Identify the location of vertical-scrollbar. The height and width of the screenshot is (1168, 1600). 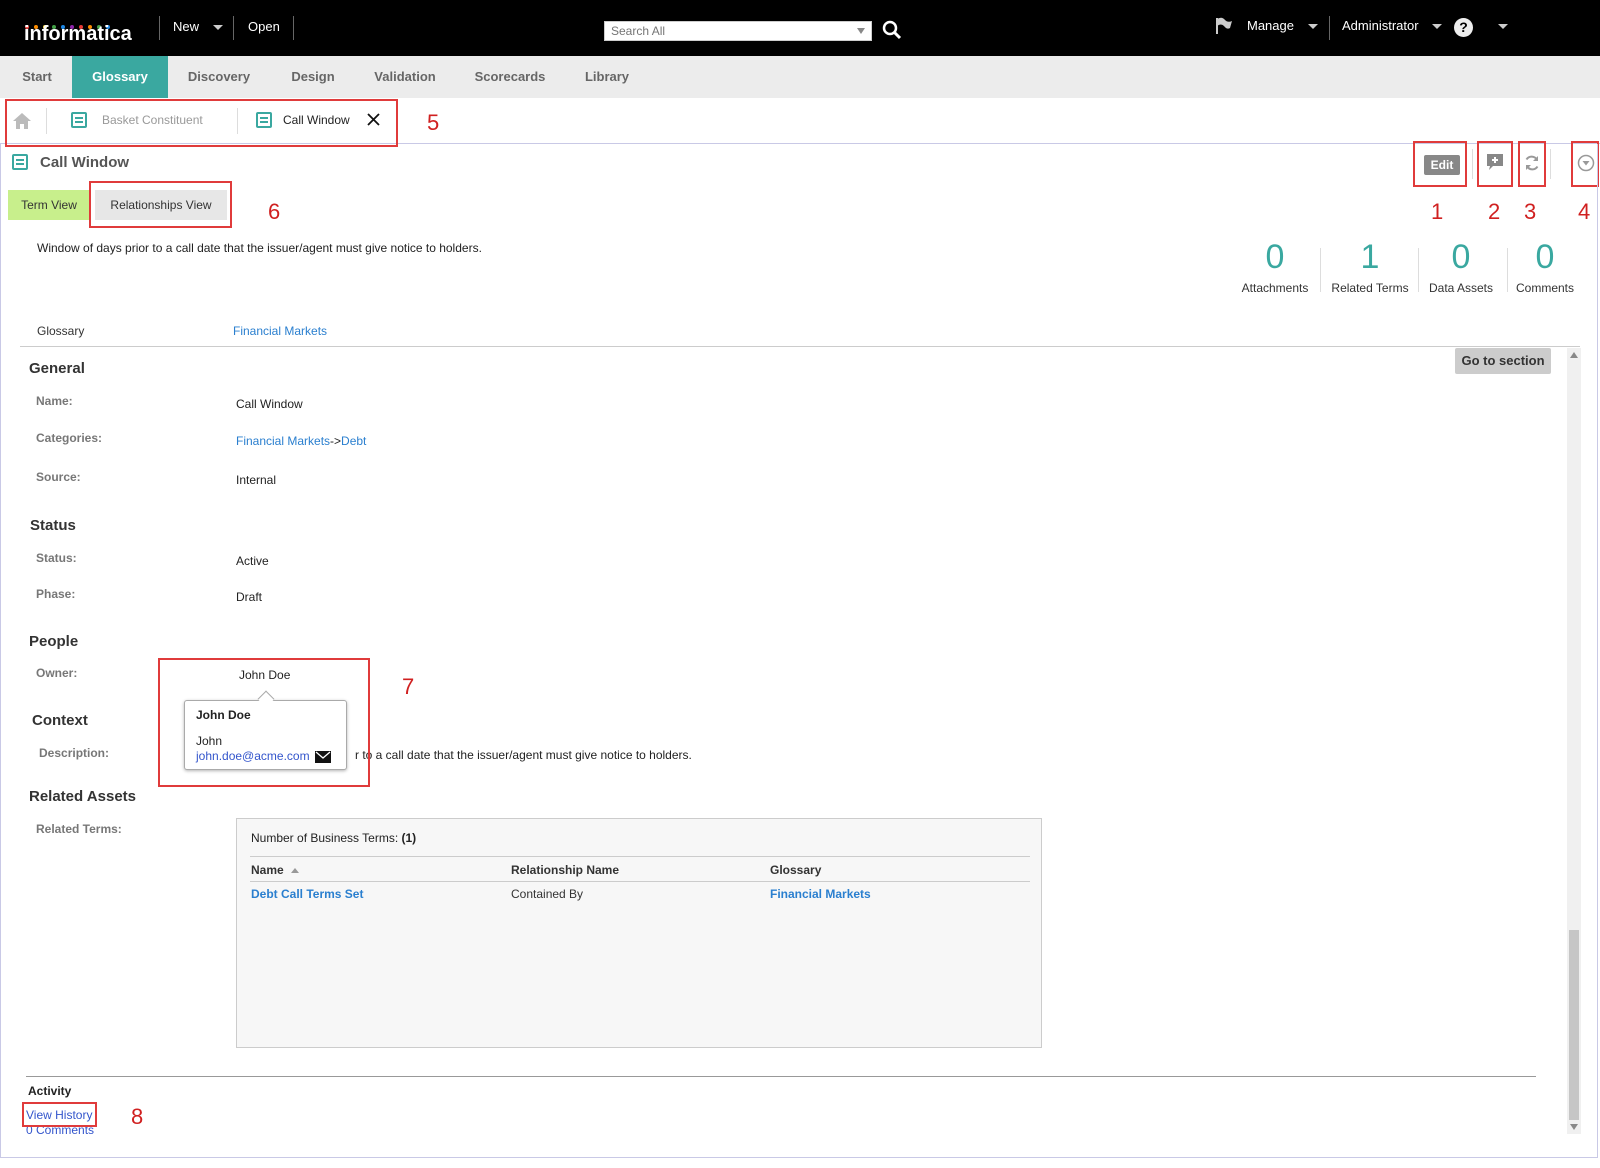
(1574, 741).